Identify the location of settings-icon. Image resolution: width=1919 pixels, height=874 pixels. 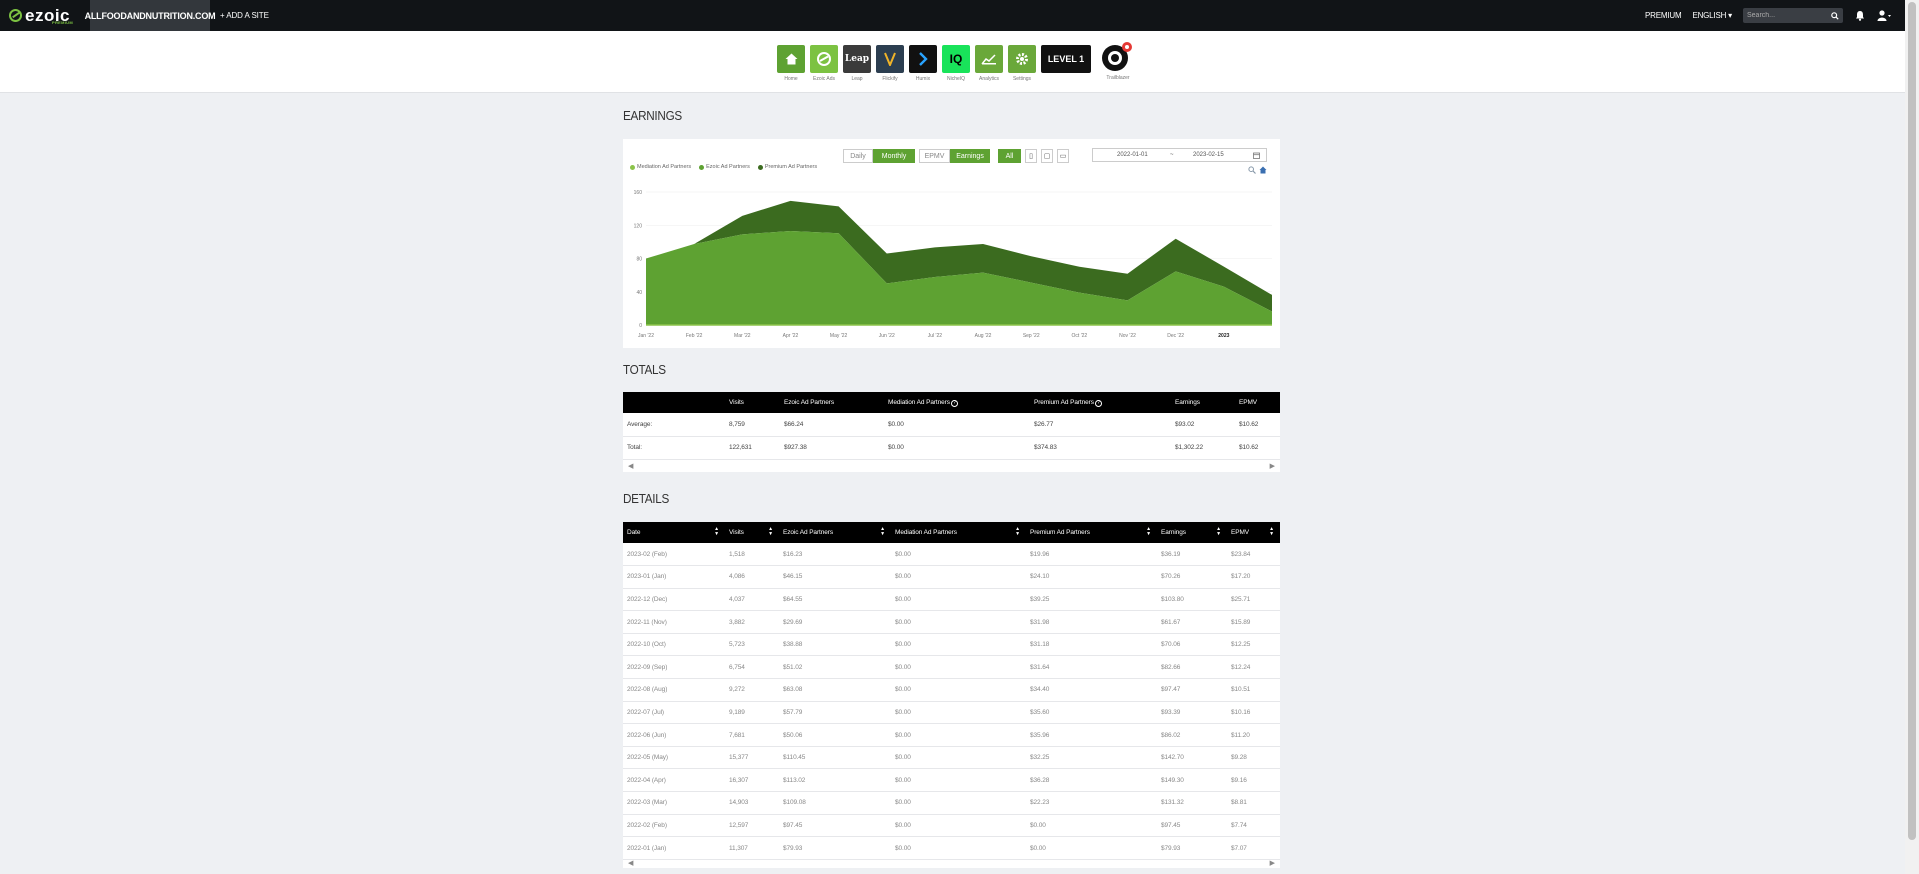
(1022, 59).